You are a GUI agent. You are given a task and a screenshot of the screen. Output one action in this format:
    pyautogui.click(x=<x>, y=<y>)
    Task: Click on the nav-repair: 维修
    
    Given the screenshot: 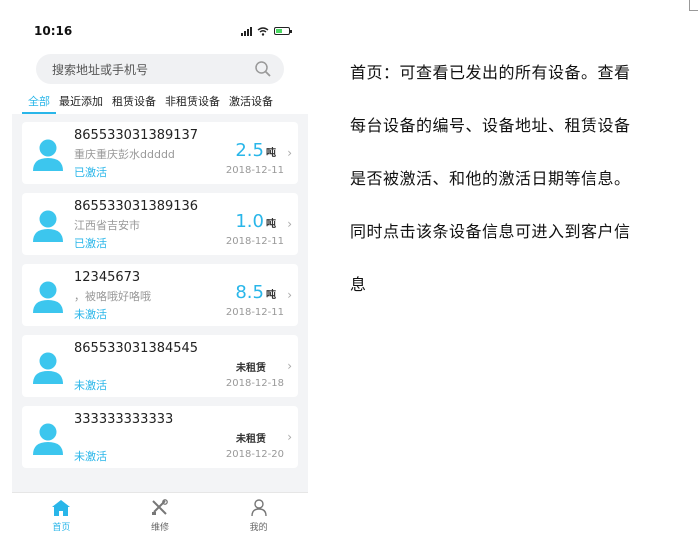 What is the action you would take?
    pyautogui.click(x=160, y=516)
    